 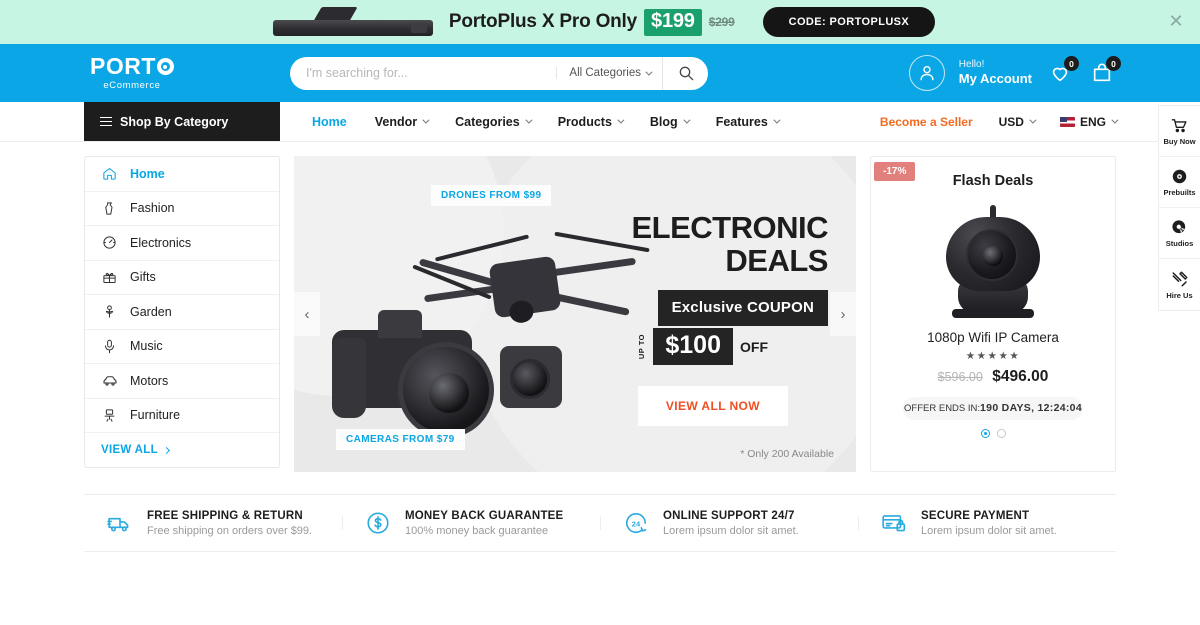 I want to click on sidebar-item-label: Furniture, so click(x=155, y=415).